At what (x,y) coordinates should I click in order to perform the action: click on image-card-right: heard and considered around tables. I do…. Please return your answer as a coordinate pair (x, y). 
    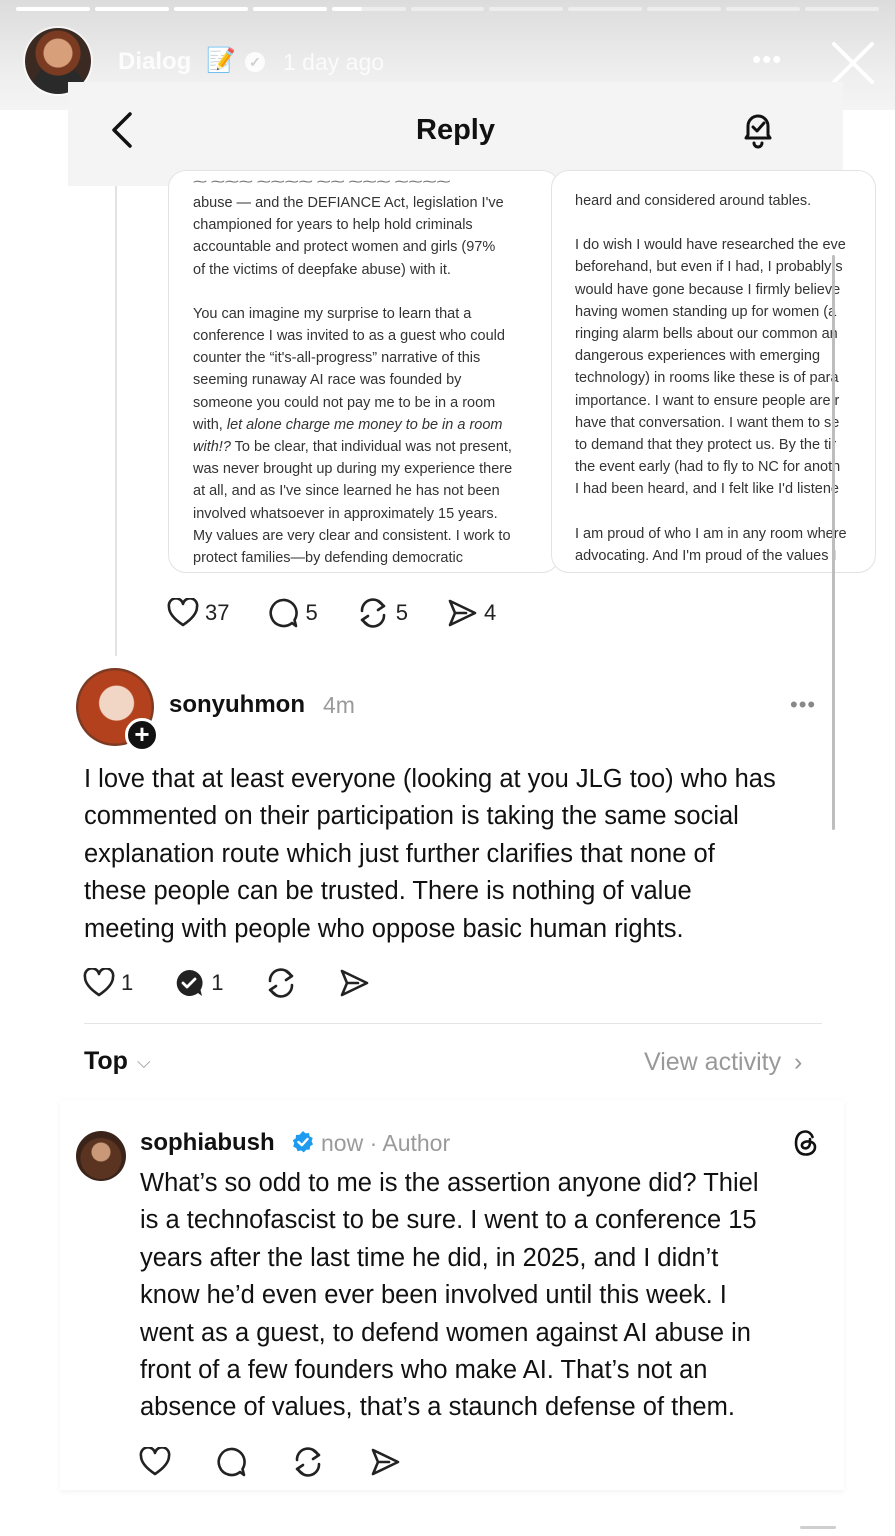
    Looking at the image, I should click on (713, 371).